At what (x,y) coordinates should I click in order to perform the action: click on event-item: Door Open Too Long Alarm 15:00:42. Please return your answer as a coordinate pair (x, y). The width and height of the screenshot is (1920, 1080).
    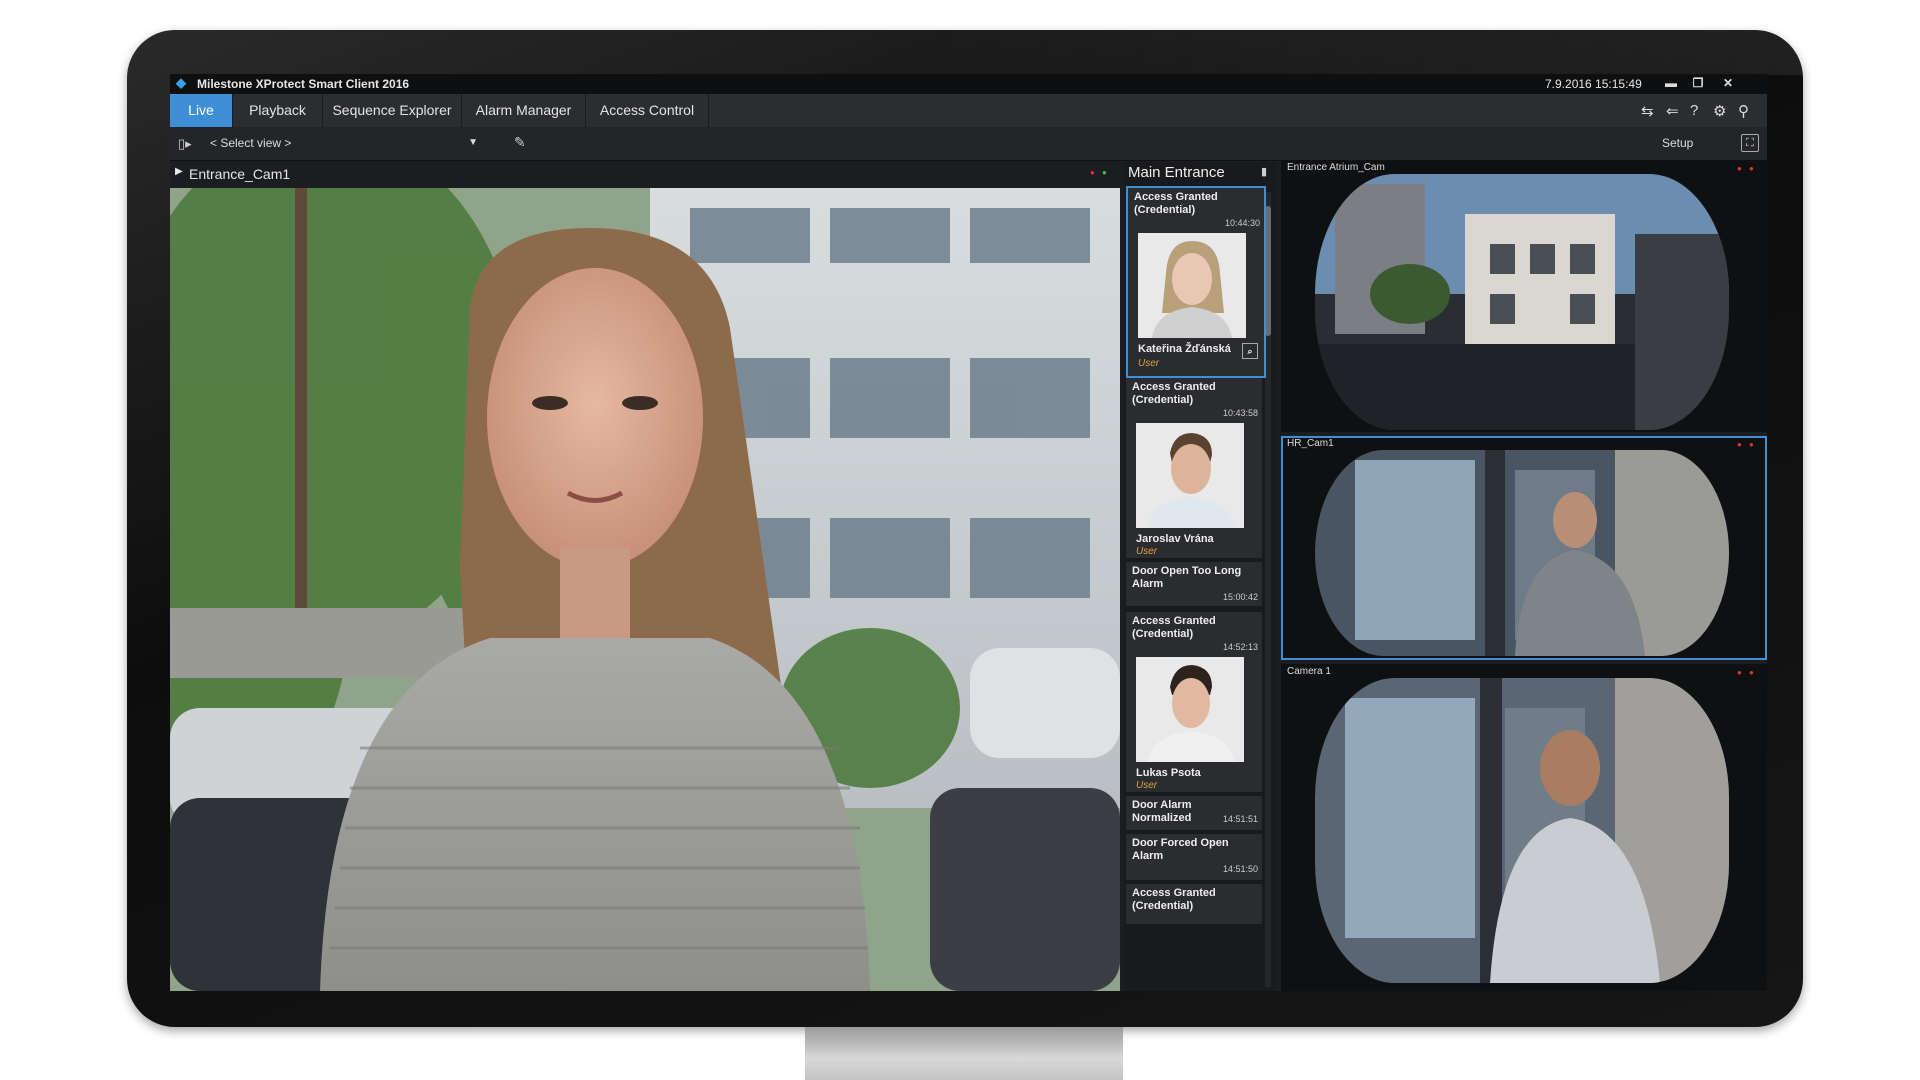
    Looking at the image, I should click on (1194, 584).